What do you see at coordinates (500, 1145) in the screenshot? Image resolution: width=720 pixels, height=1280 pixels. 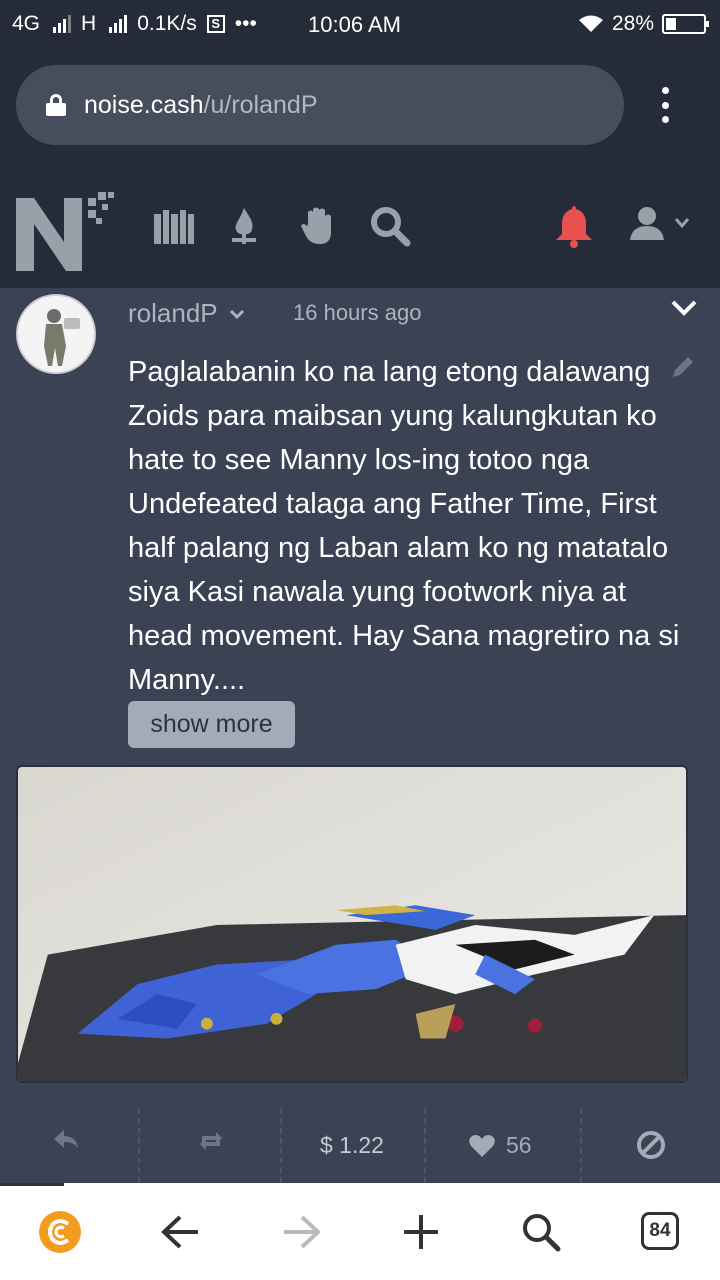 I see `like-button: 56` at bounding box center [500, 1145].